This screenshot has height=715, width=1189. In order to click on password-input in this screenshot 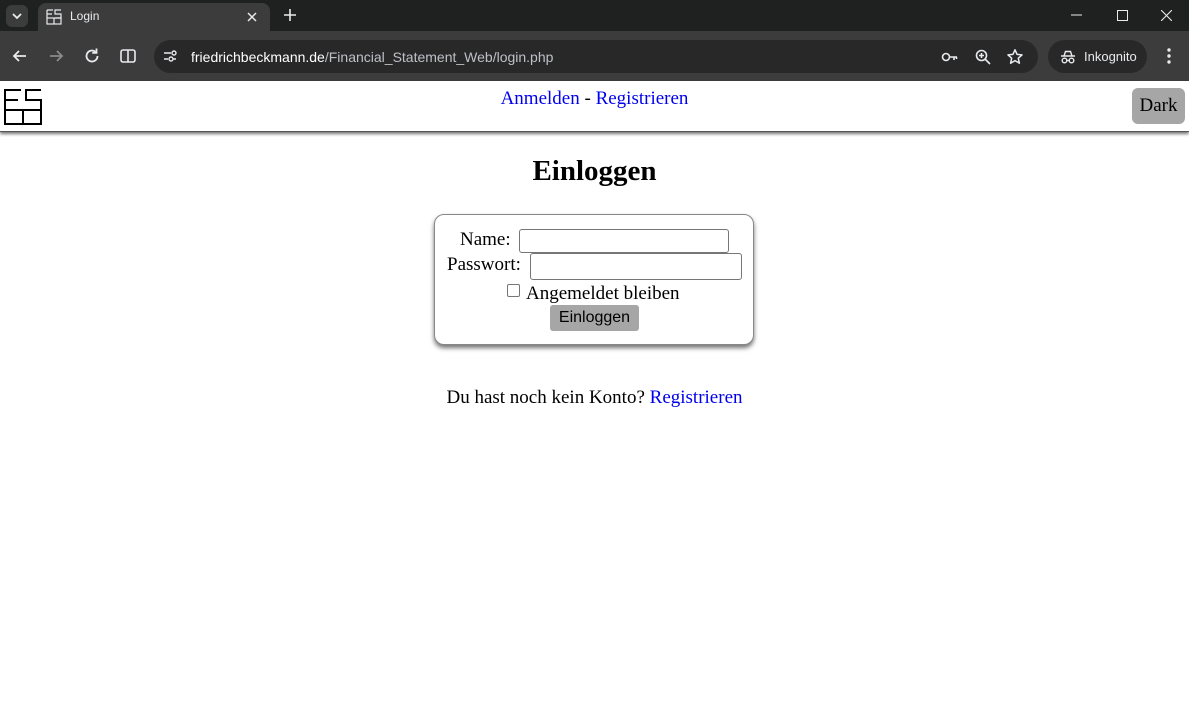, I will do `click(636, 266)`.